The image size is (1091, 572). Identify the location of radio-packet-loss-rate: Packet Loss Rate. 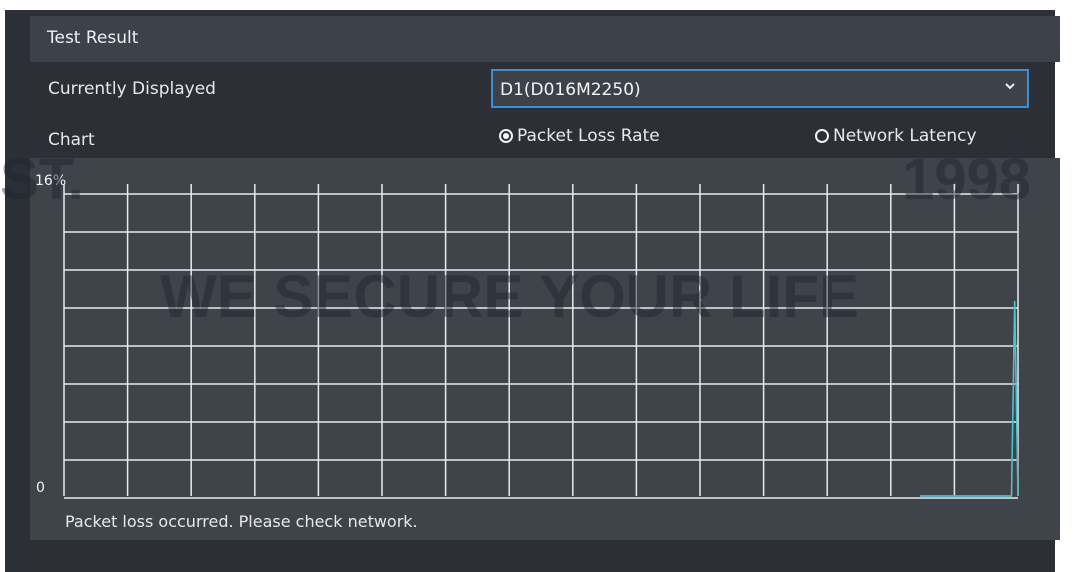
(579, 136).